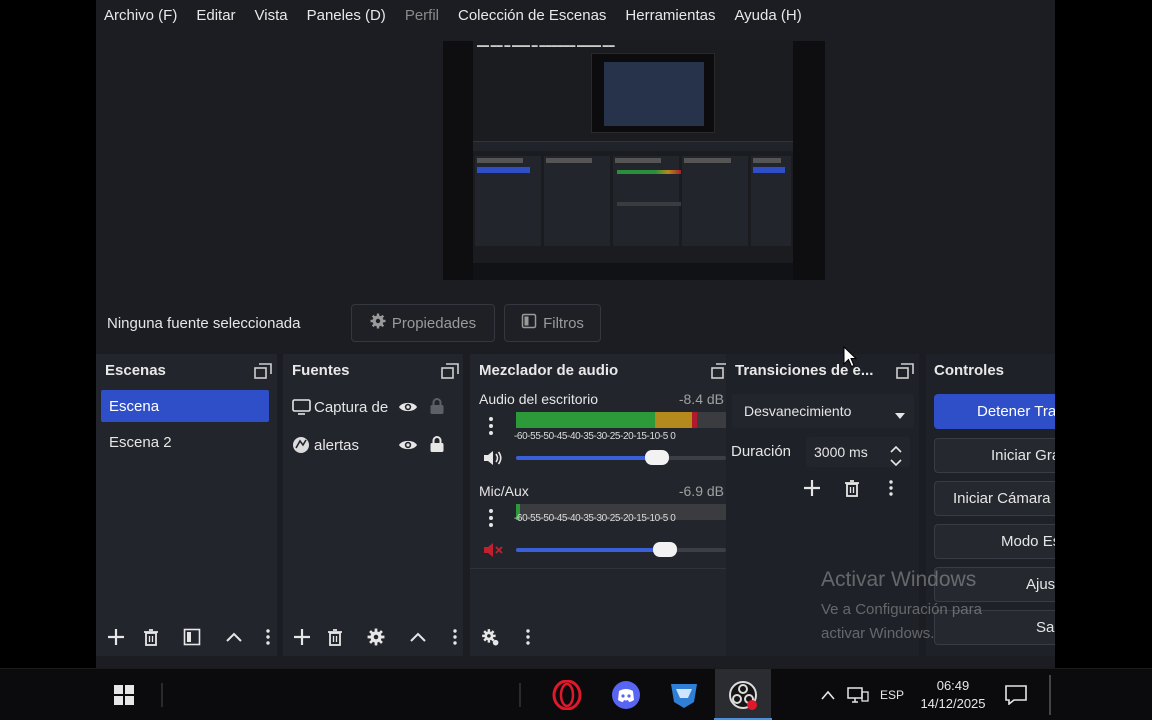 This screenshot has width=1152, height=720. Describe the element at coordinates (504, 491) in the screenshot. I see `channel-name: Mic/Aux` at that location.